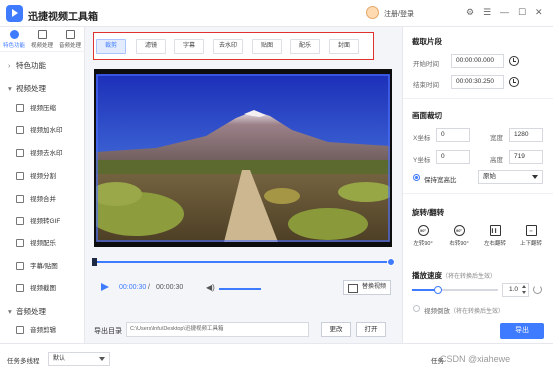 This screenshot has height=373, width=553. Describe the element at coordinates (20, 176) in the screenshot. I see `split-icon` at that location.